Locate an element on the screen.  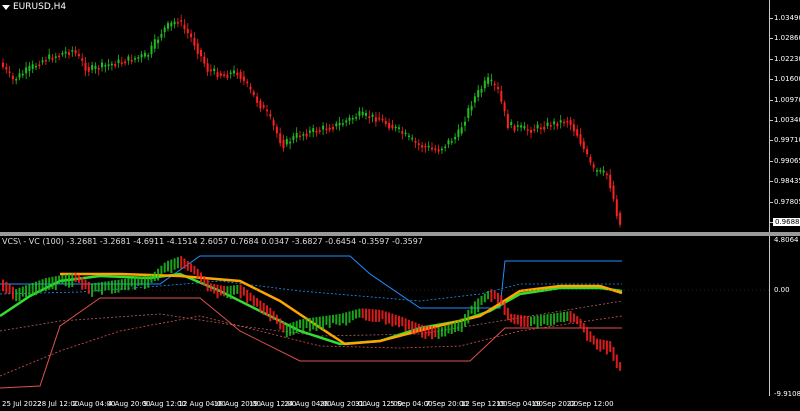
price-tick-label: 1.01600 is located at coordinates (787, 79).